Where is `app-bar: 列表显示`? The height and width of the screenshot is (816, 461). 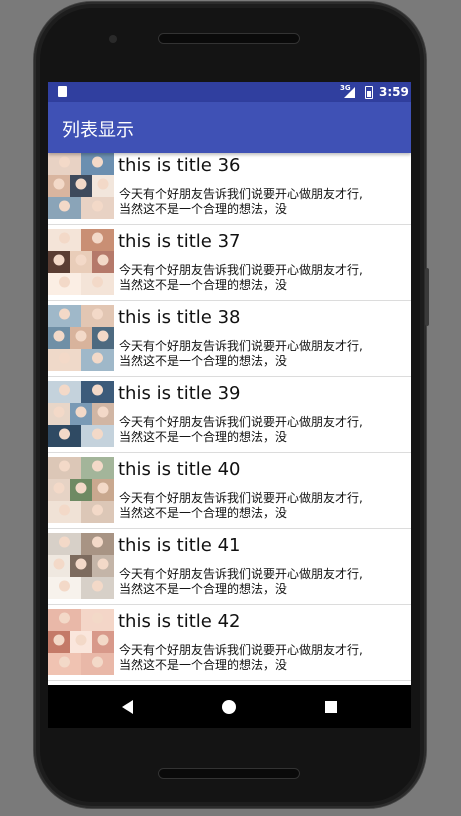
app-bar: 列表显示 is located at coordinates (229, 127).